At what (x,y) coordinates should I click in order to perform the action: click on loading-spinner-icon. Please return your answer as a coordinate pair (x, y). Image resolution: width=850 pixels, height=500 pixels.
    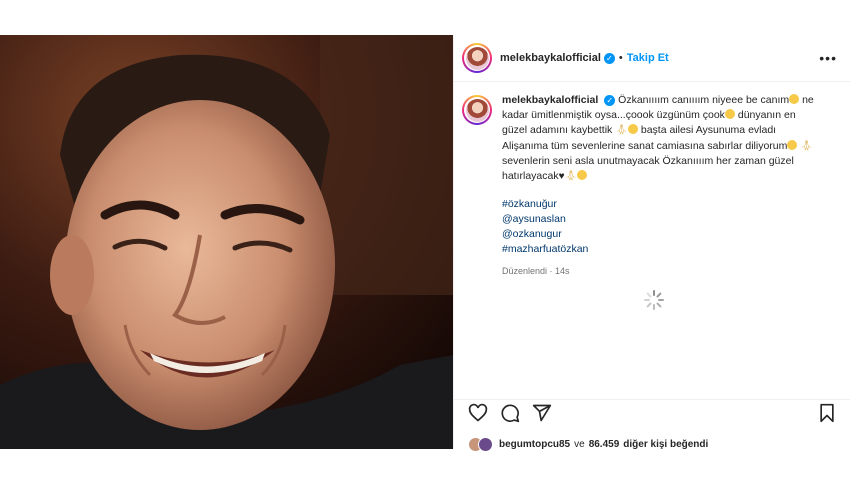
    Looking at the image, I should click on (654, 300).